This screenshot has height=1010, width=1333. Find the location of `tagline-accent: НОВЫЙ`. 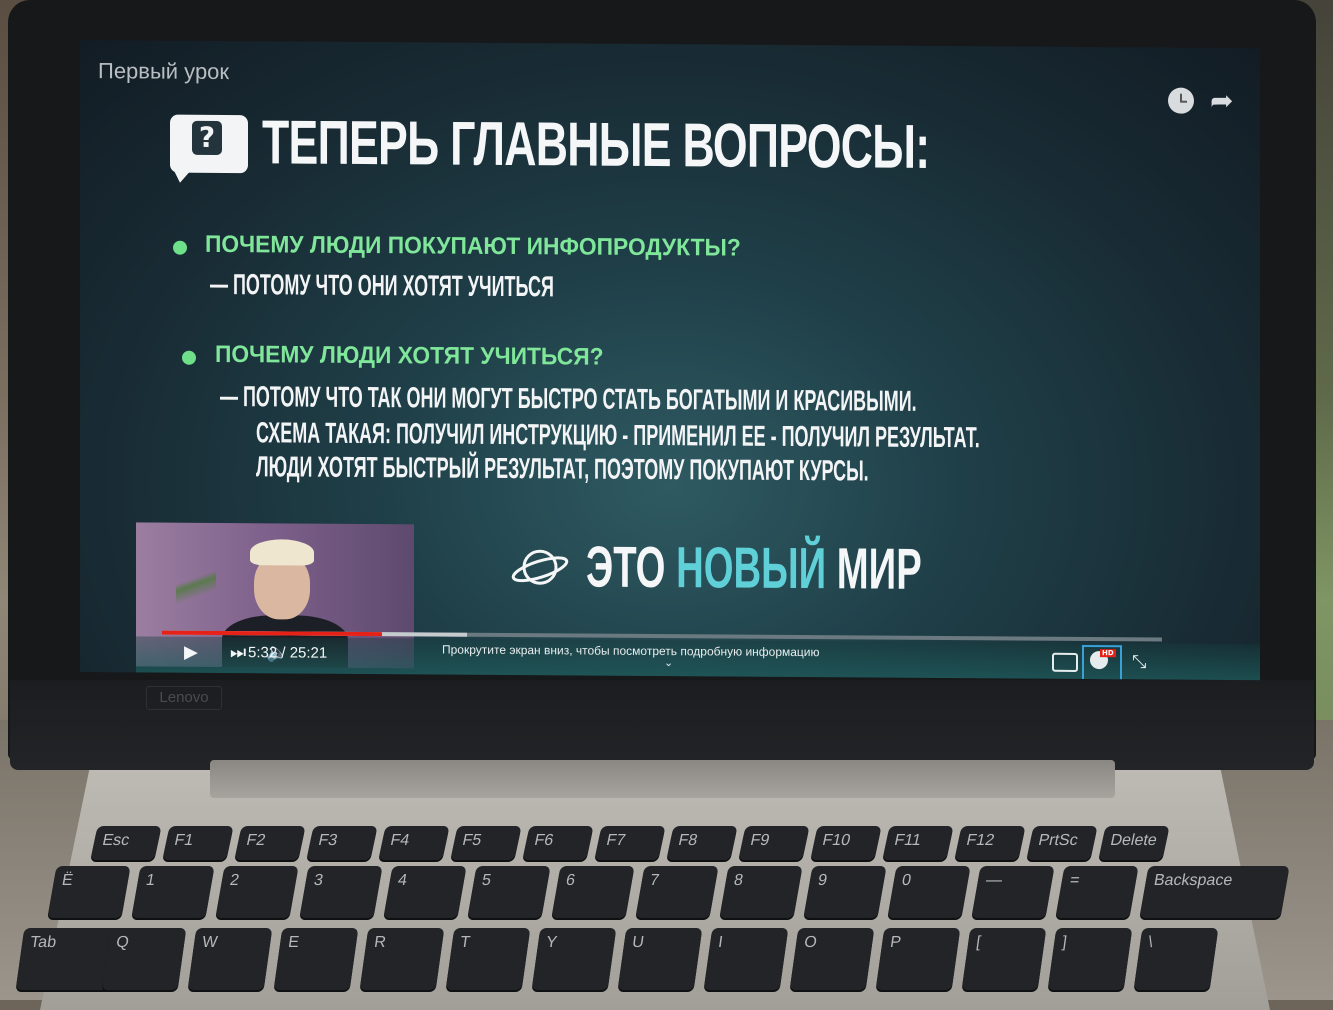

tagline-accent: НОВЫЙ is located at coordinates (751, 568).